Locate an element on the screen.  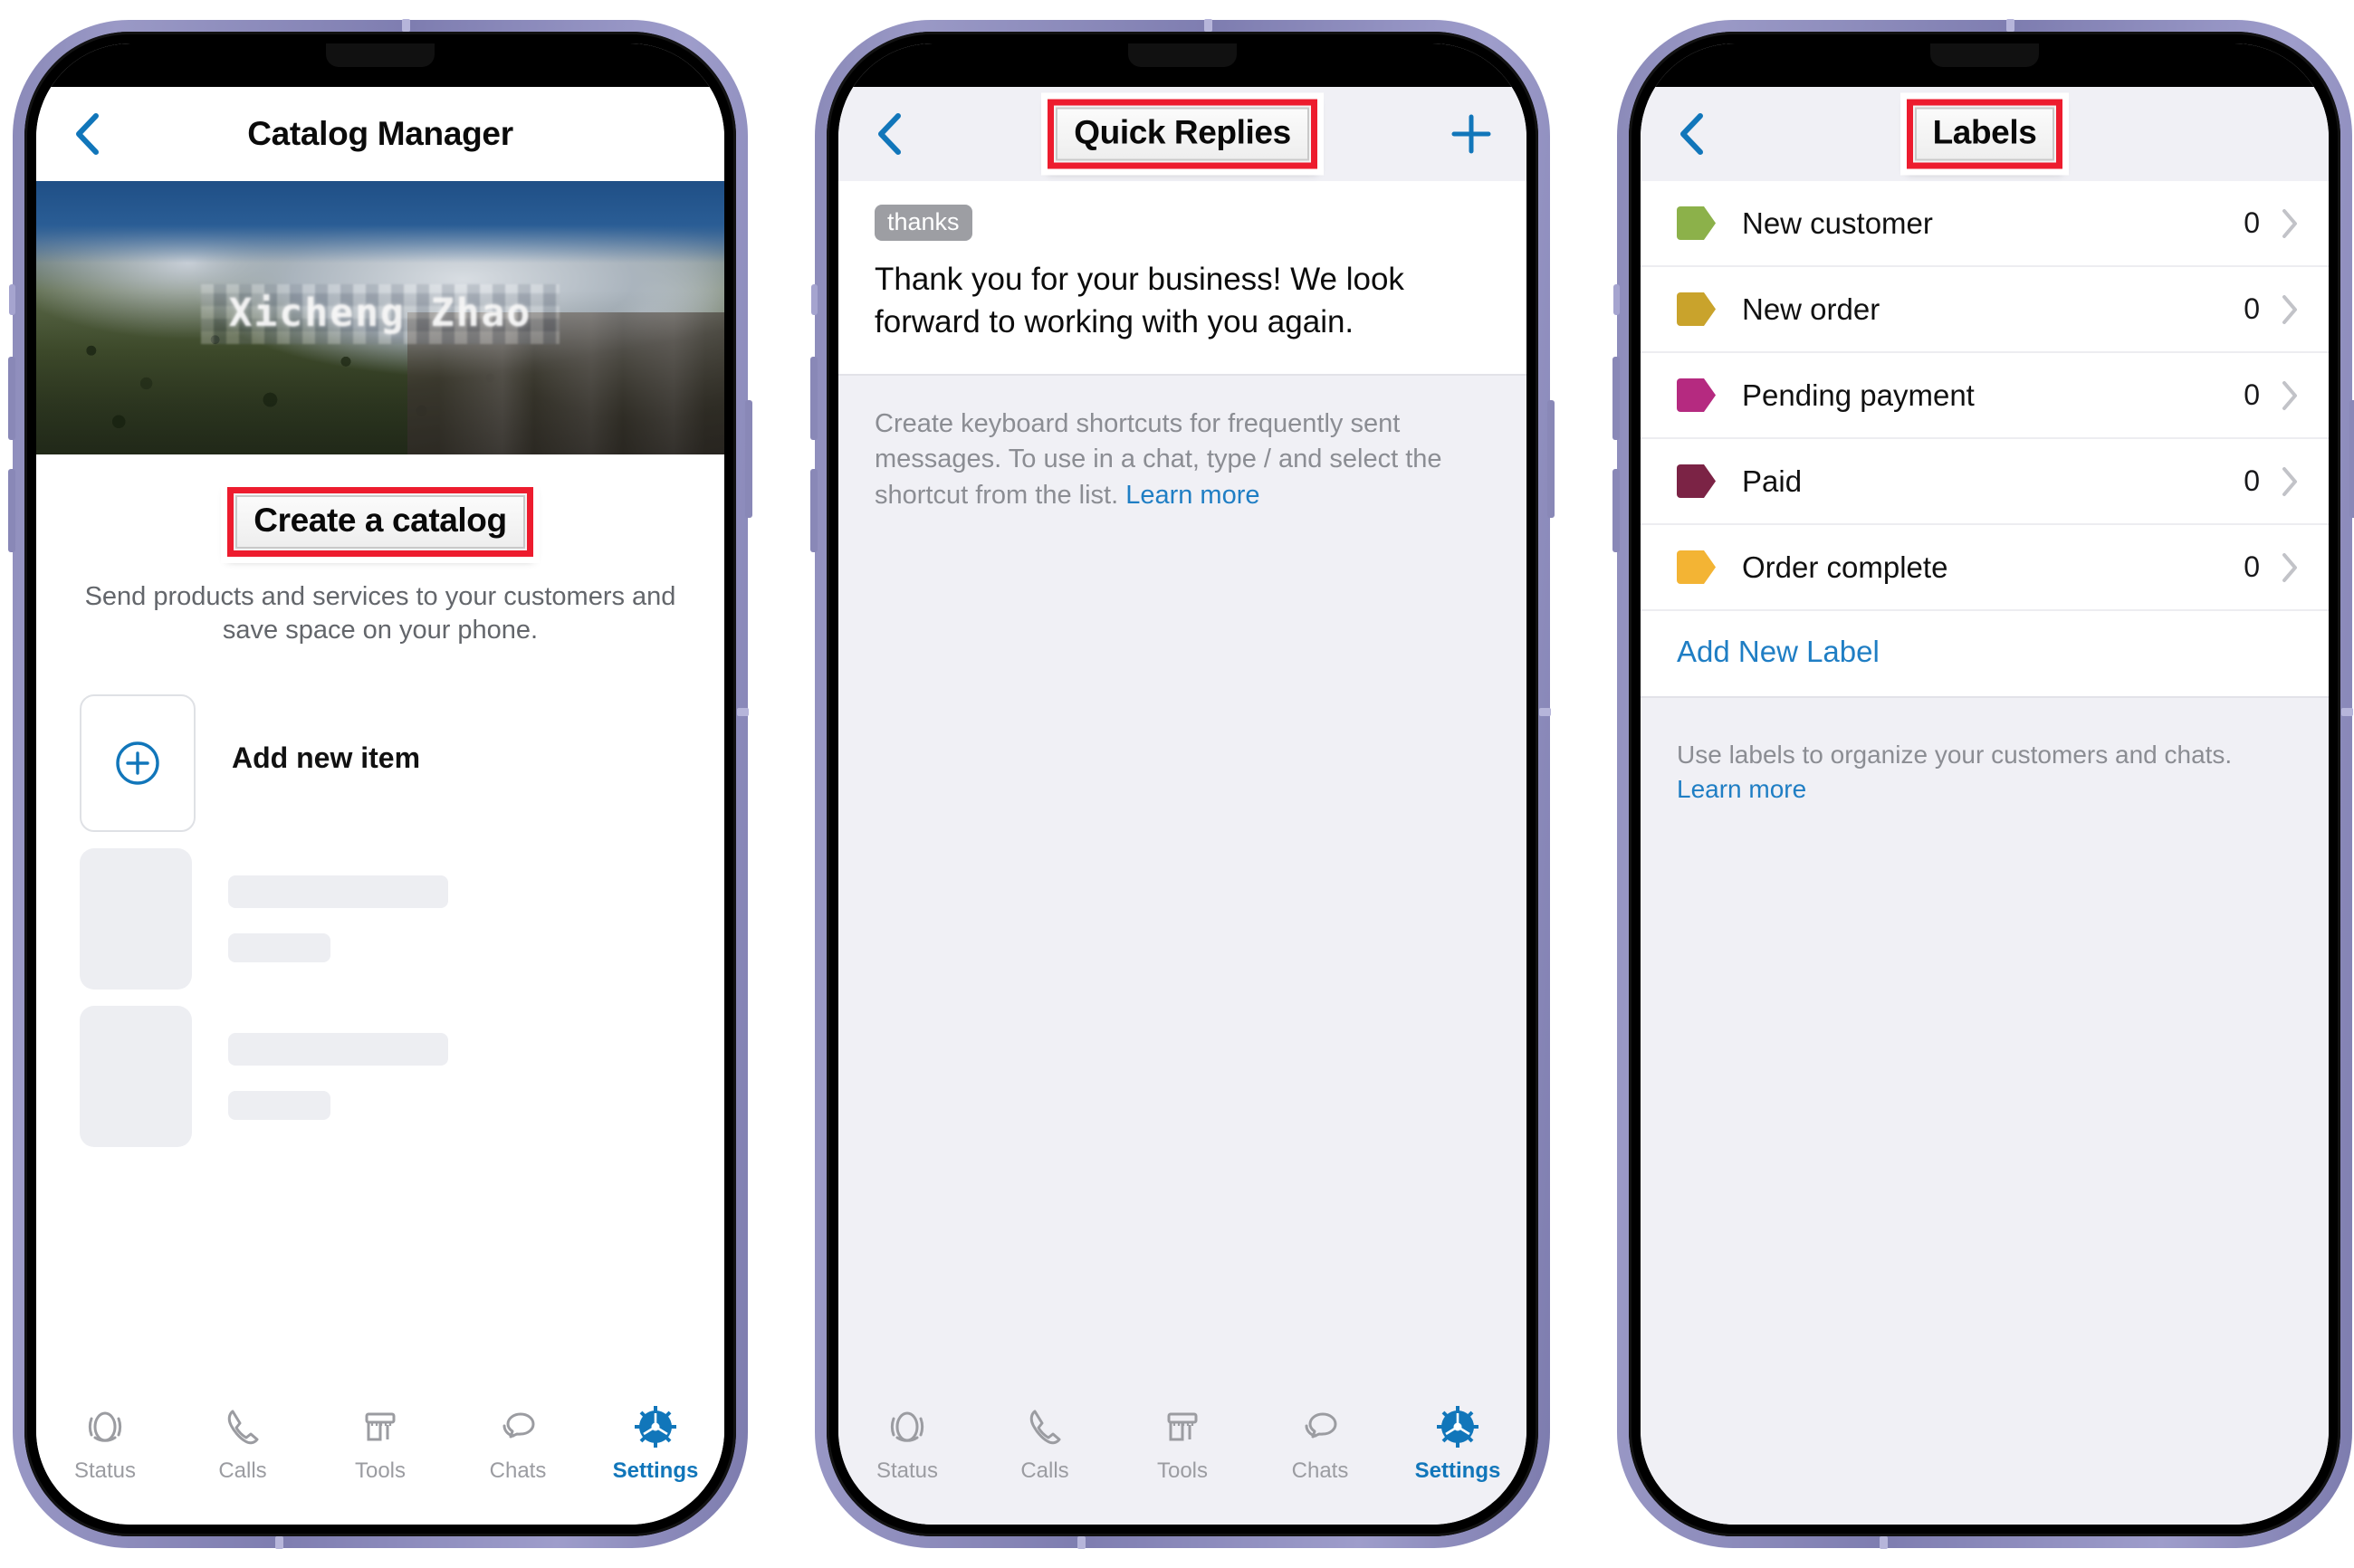
quick-replies-title-highlight-wrap: Quick Replies is located at coordinates (1182, 134).